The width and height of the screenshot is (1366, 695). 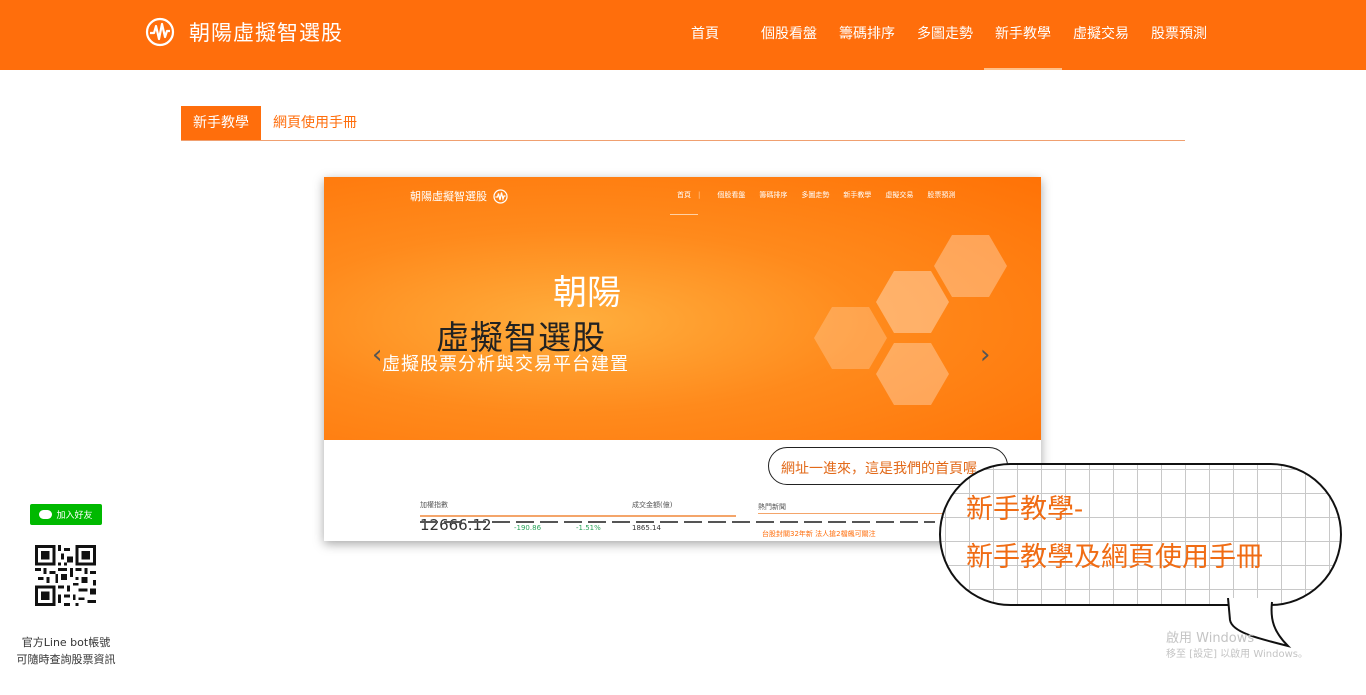 What do you see at coordinates (505, 364) in the screenshot?
I see `preview-hero-tagline: 虛擬股票分析與交易平台建置` at bounding box center [505, 364].